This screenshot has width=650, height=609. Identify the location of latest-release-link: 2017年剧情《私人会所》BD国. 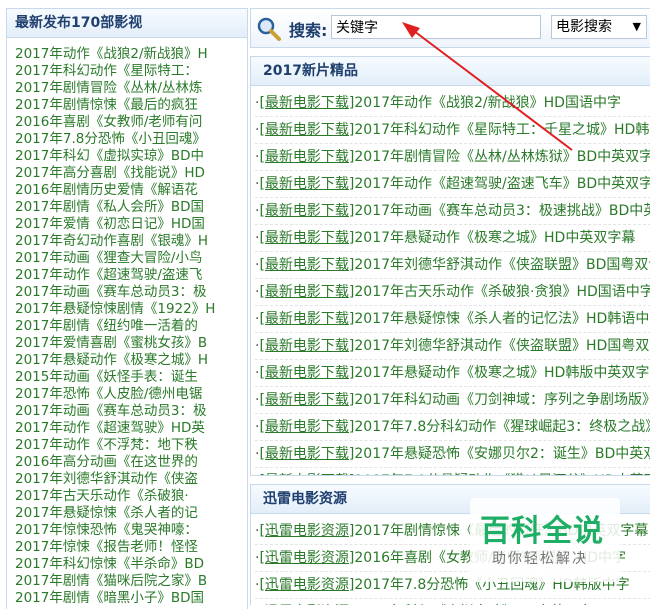
(128, 207).